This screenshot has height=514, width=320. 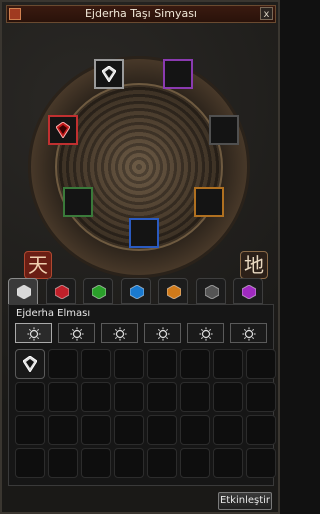 I want to click on window-title: Ejderha Taşı Simyası, so click(x=140, y=13).